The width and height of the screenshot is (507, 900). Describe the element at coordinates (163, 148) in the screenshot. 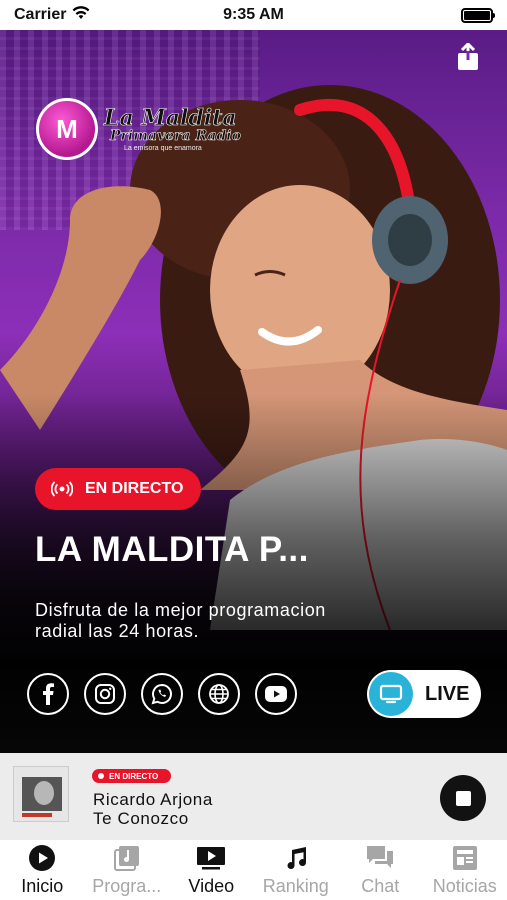

I see `logo-tagline: La emisora que enamora` at that location.